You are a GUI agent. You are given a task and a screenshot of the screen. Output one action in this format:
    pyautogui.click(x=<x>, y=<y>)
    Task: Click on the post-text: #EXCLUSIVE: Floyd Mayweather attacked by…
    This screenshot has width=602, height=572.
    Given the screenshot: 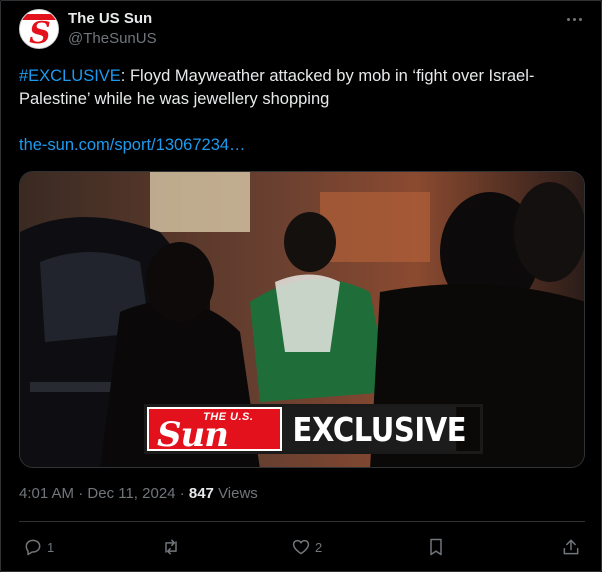 What is the action you would take?
    pyautogui.click(x=299, y=88)
    